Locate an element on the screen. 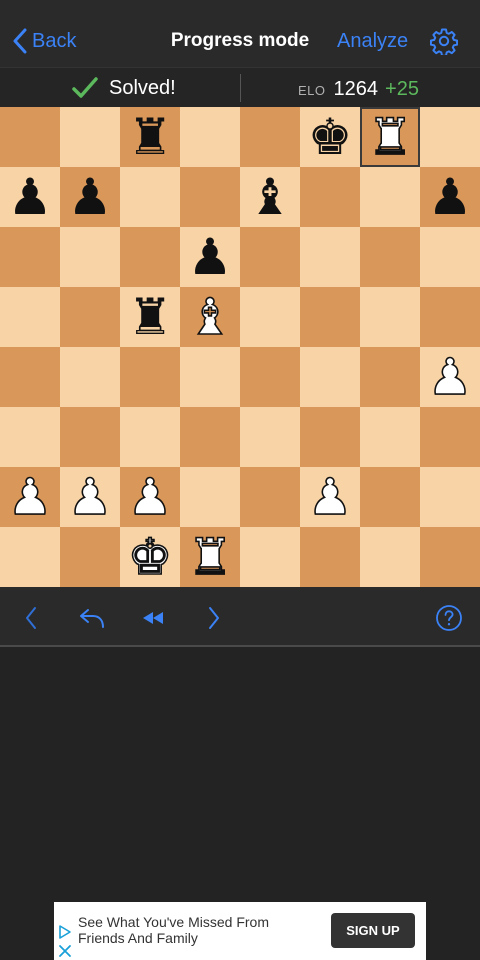  elo-rating: ELO 1264 +25 is located at coordinates (358, 89).